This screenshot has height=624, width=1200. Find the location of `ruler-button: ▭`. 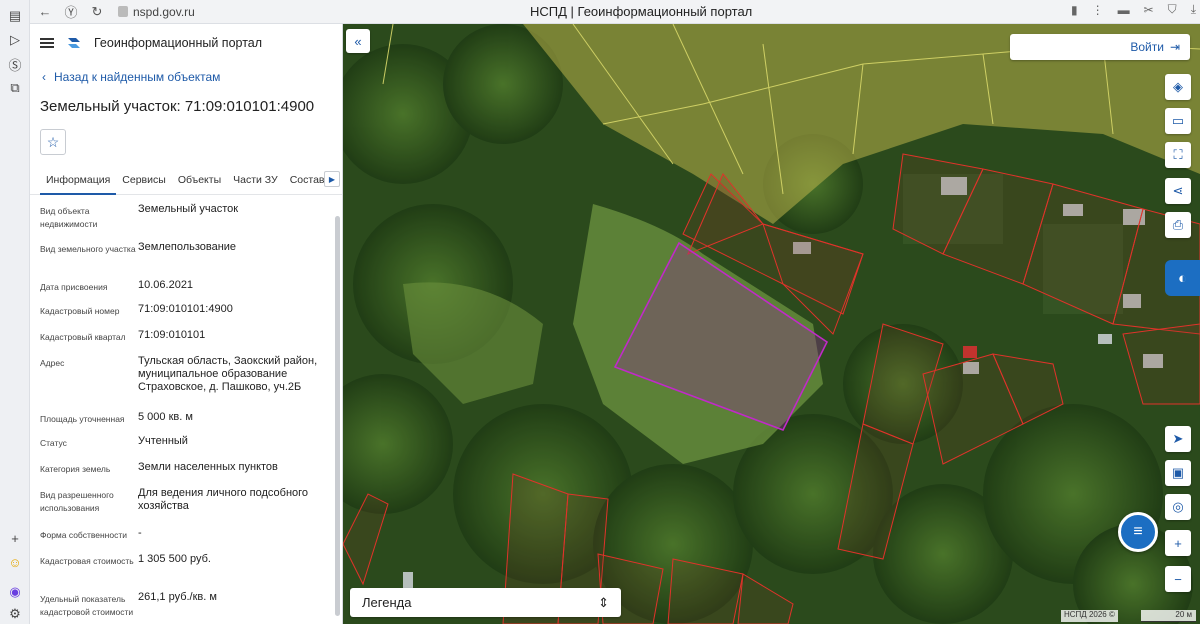

ruler-button: ▭ is located at coordinates (1178, 121).